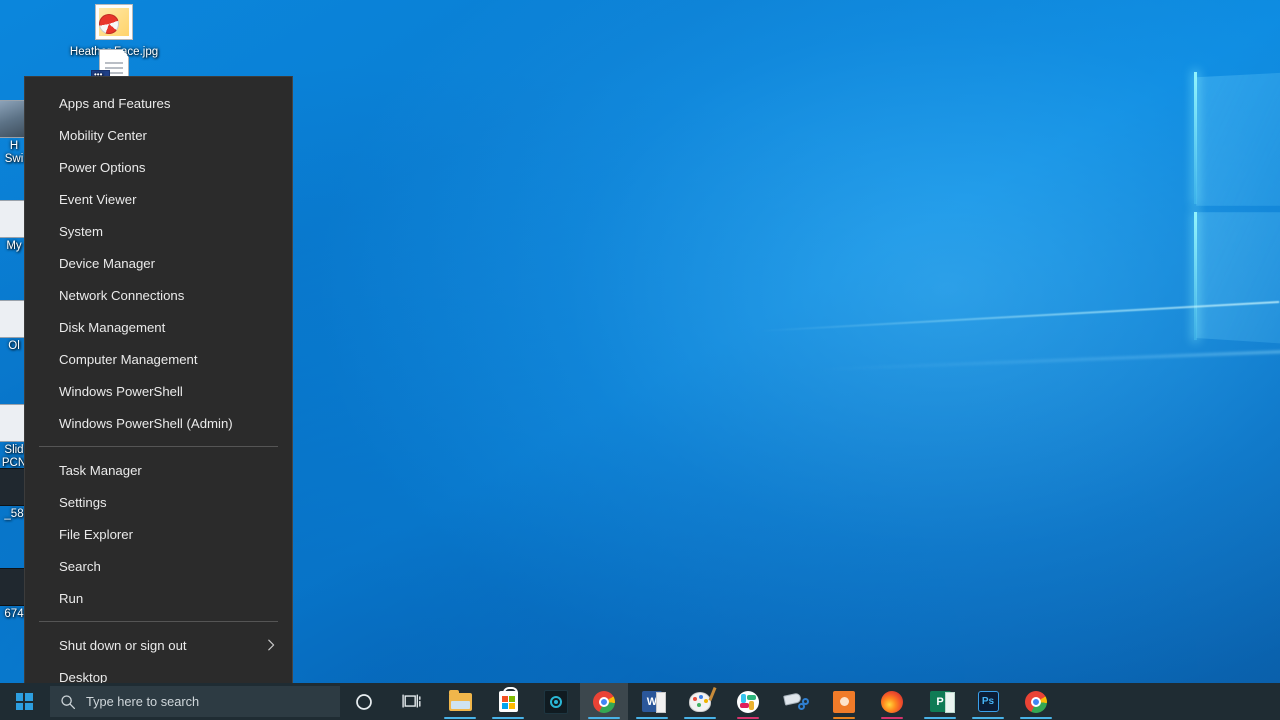  I want to click on desktop-icon-label: 674, so click(14, 614).